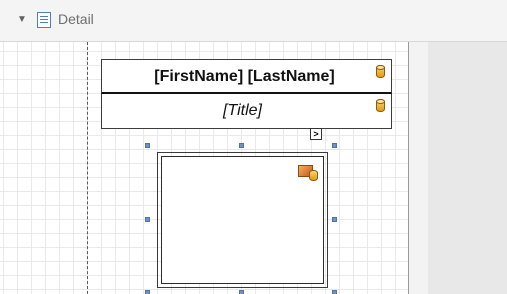 The height and width of the screenshot is (294, 507). Describe the element at coordinates (334, 292) in the screenshot. I see `resize-handle-bottom-right` at that location.